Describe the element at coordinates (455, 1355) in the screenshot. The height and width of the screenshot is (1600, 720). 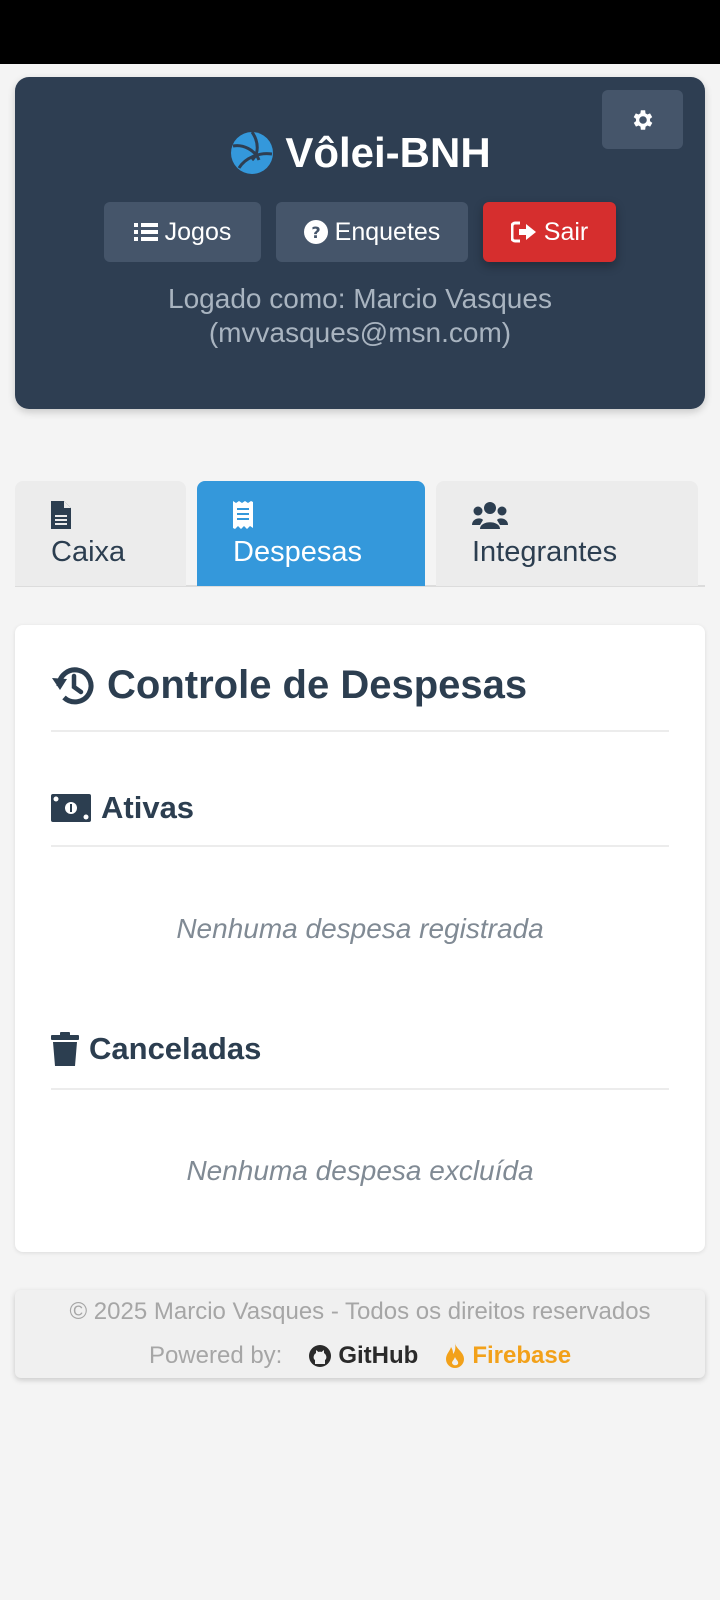
I see `fire-icon` at that location.